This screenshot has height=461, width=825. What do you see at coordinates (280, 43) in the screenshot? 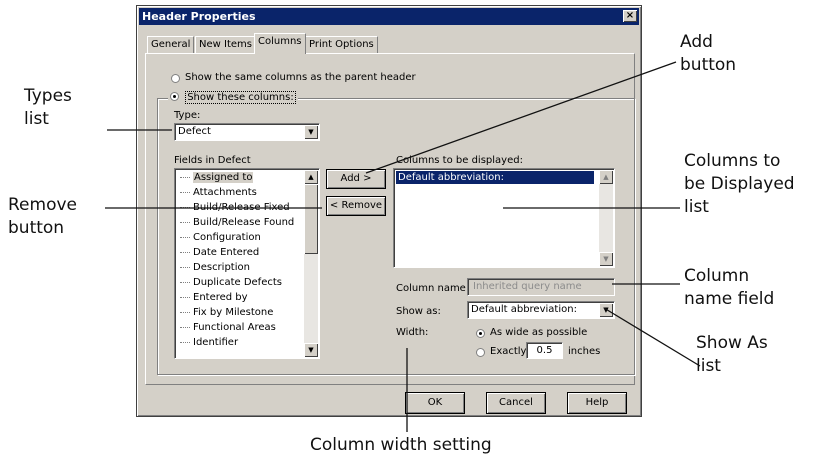
I see `tab-columns: Columns` at bounding box center [280, 43].